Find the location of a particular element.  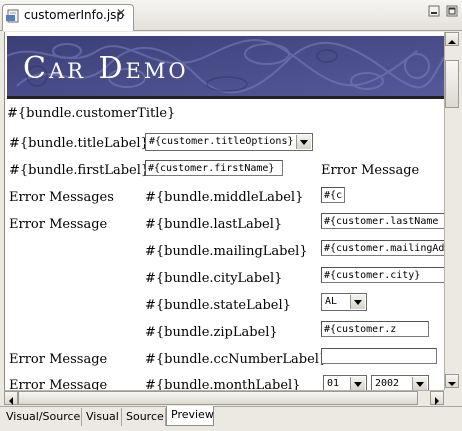

last-error: Error Message is located at coordinates (58, 224).